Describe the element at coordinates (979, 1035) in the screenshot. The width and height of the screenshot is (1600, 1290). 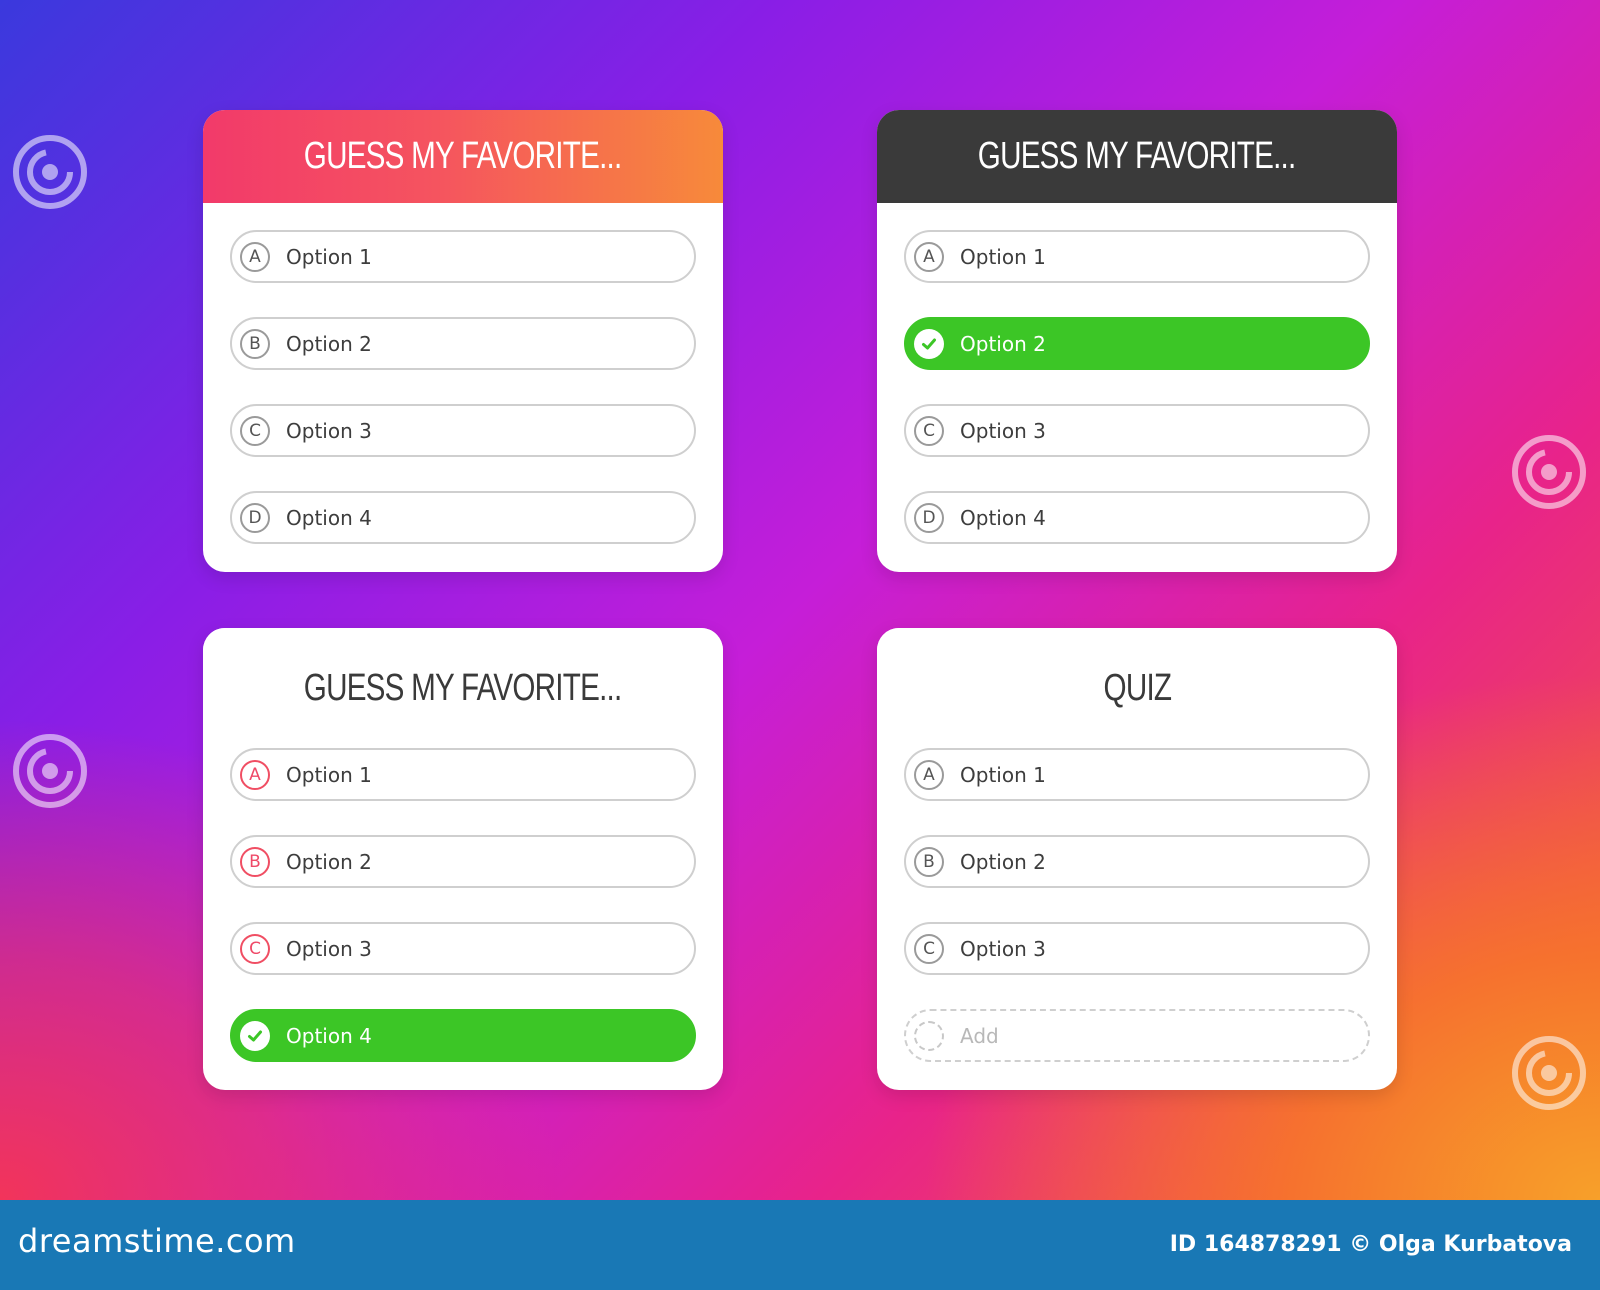
I see `add-label: Add` at that location.